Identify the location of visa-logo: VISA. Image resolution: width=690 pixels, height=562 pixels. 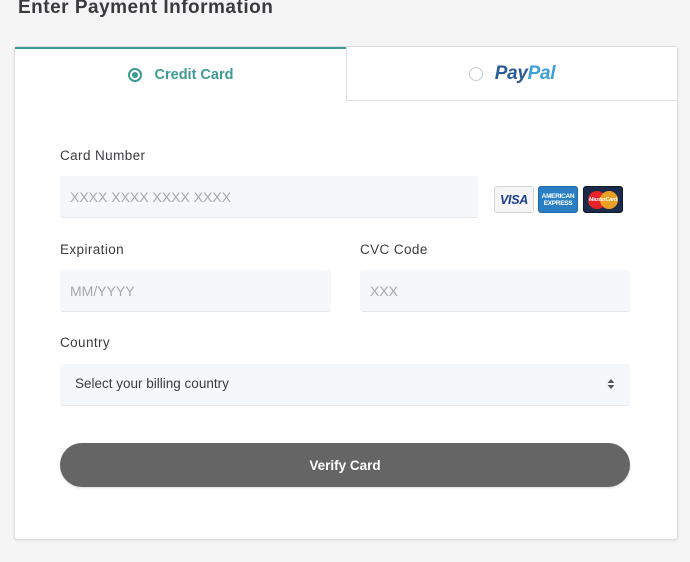
(514, 199).